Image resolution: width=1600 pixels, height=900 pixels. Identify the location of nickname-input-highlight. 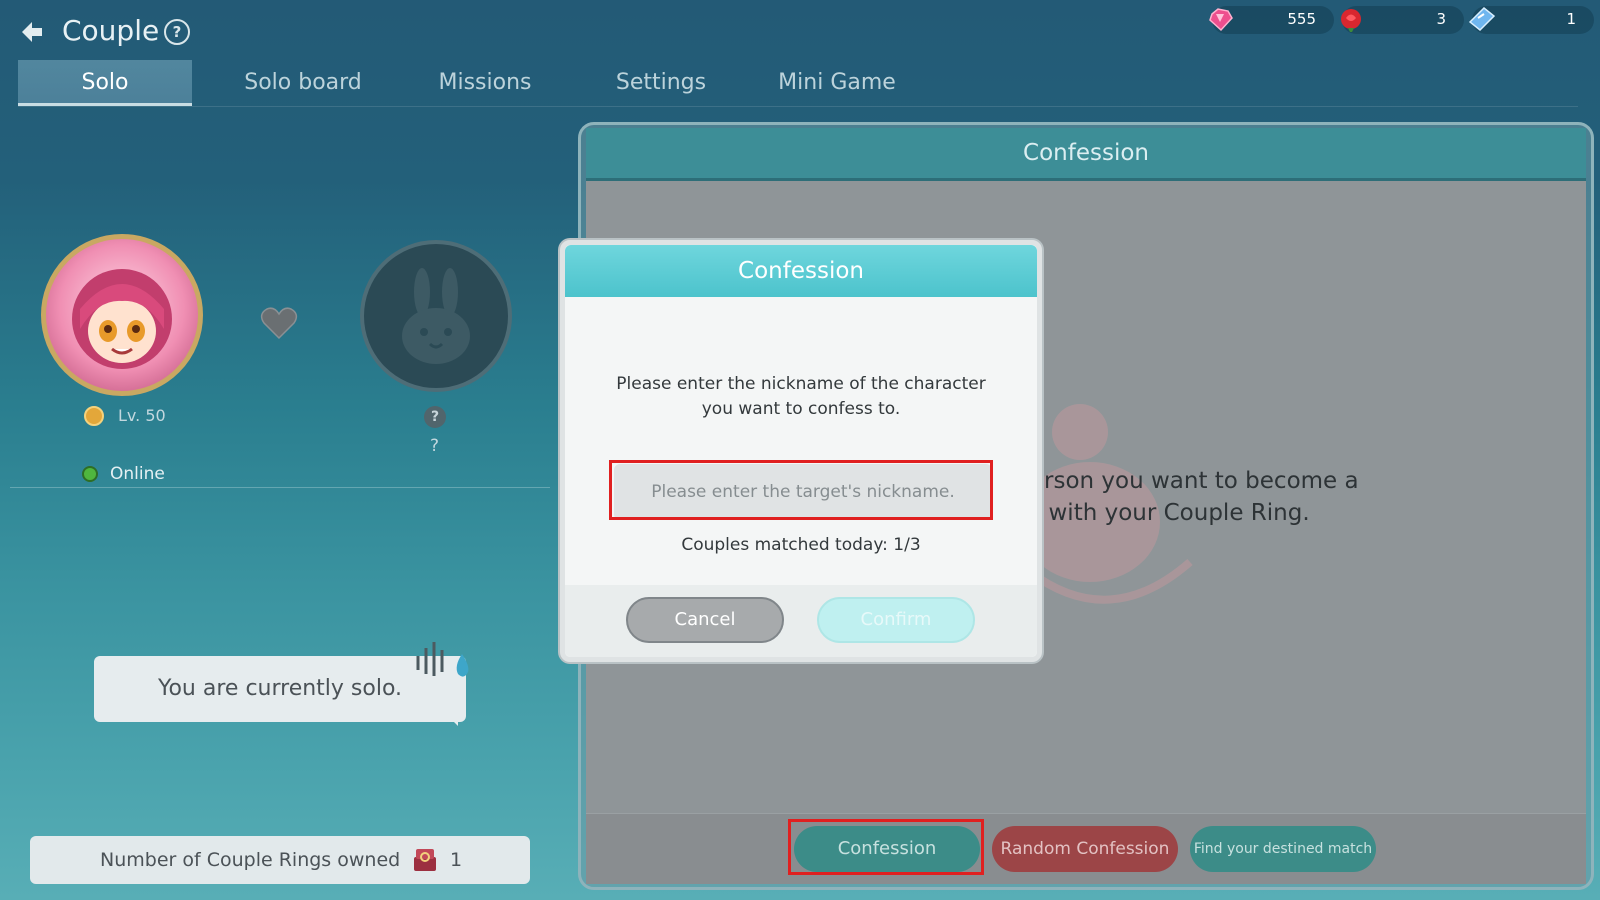
(801, 490).